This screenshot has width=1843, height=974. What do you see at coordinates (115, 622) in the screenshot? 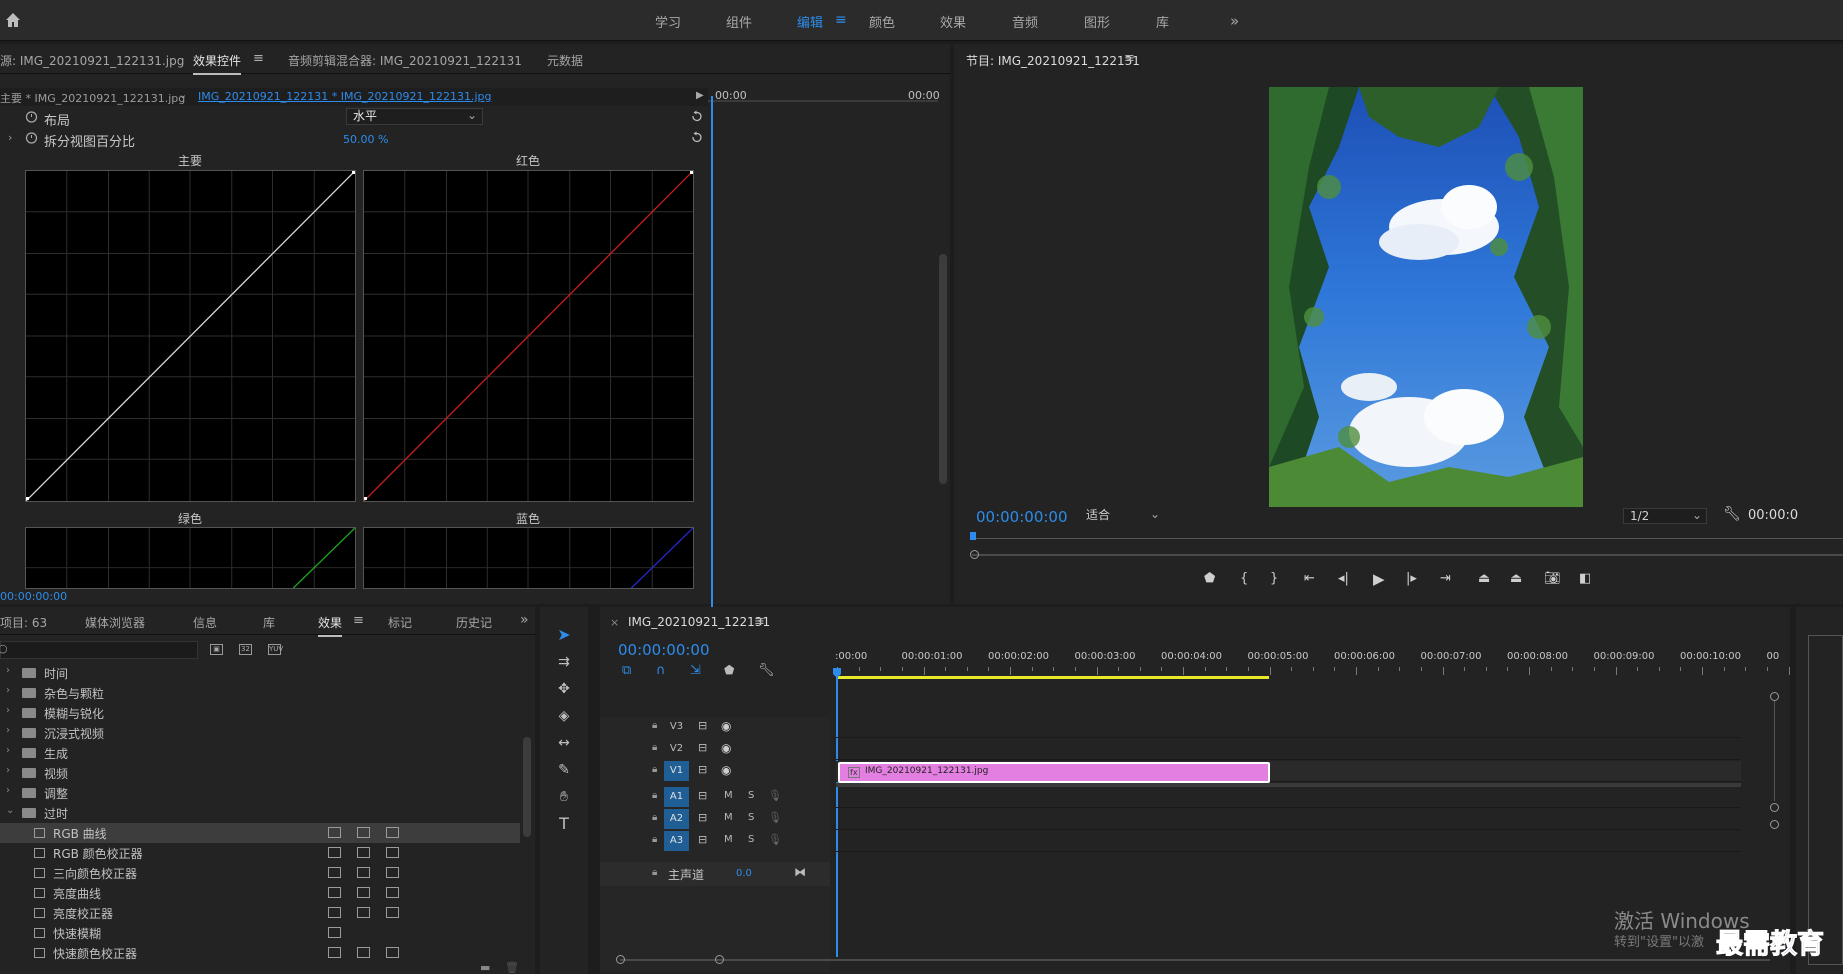
I see `tab-media-browser: 媒体浏览器` at bounding box center [115, 622].